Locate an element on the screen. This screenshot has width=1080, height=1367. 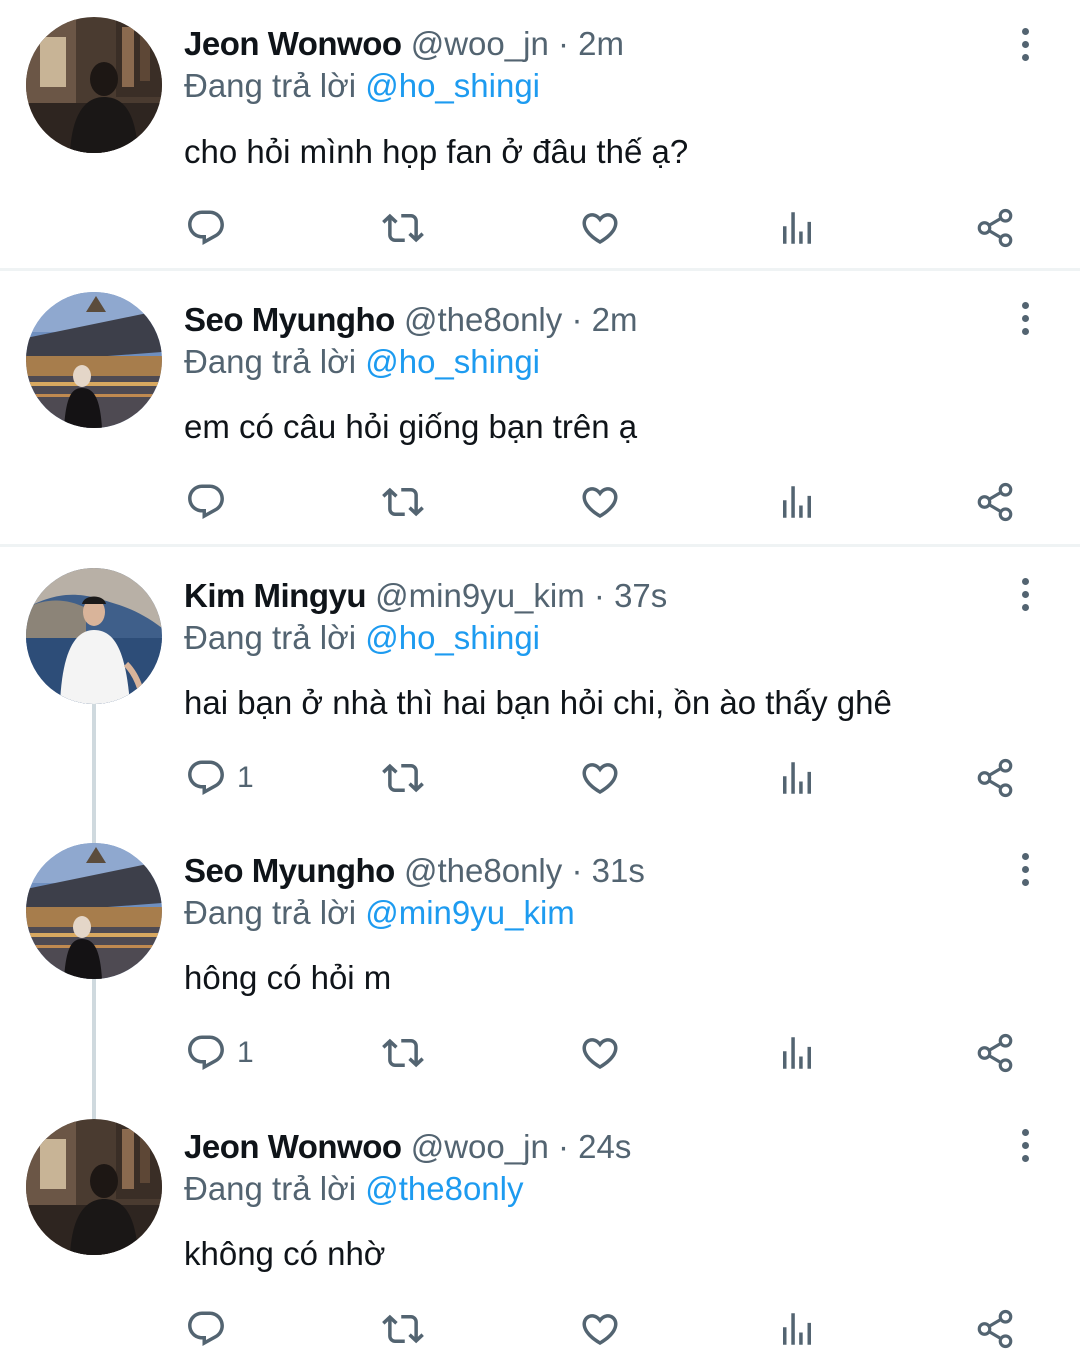
replying-to-handle: @the8only is located at coordinates (444, 1188).